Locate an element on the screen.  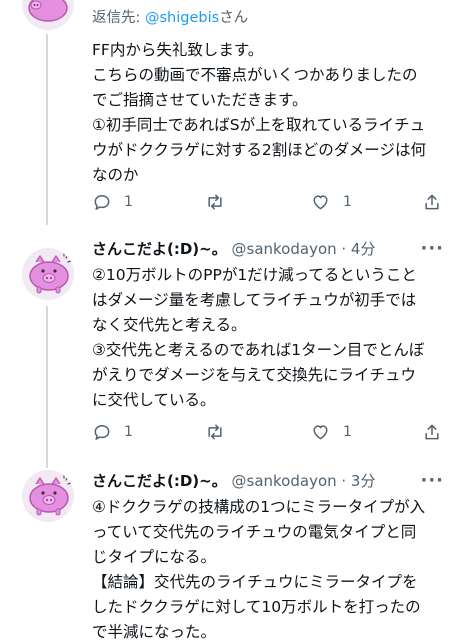
reply-handle-link: @shigebis is located at coordinates (182, 18).